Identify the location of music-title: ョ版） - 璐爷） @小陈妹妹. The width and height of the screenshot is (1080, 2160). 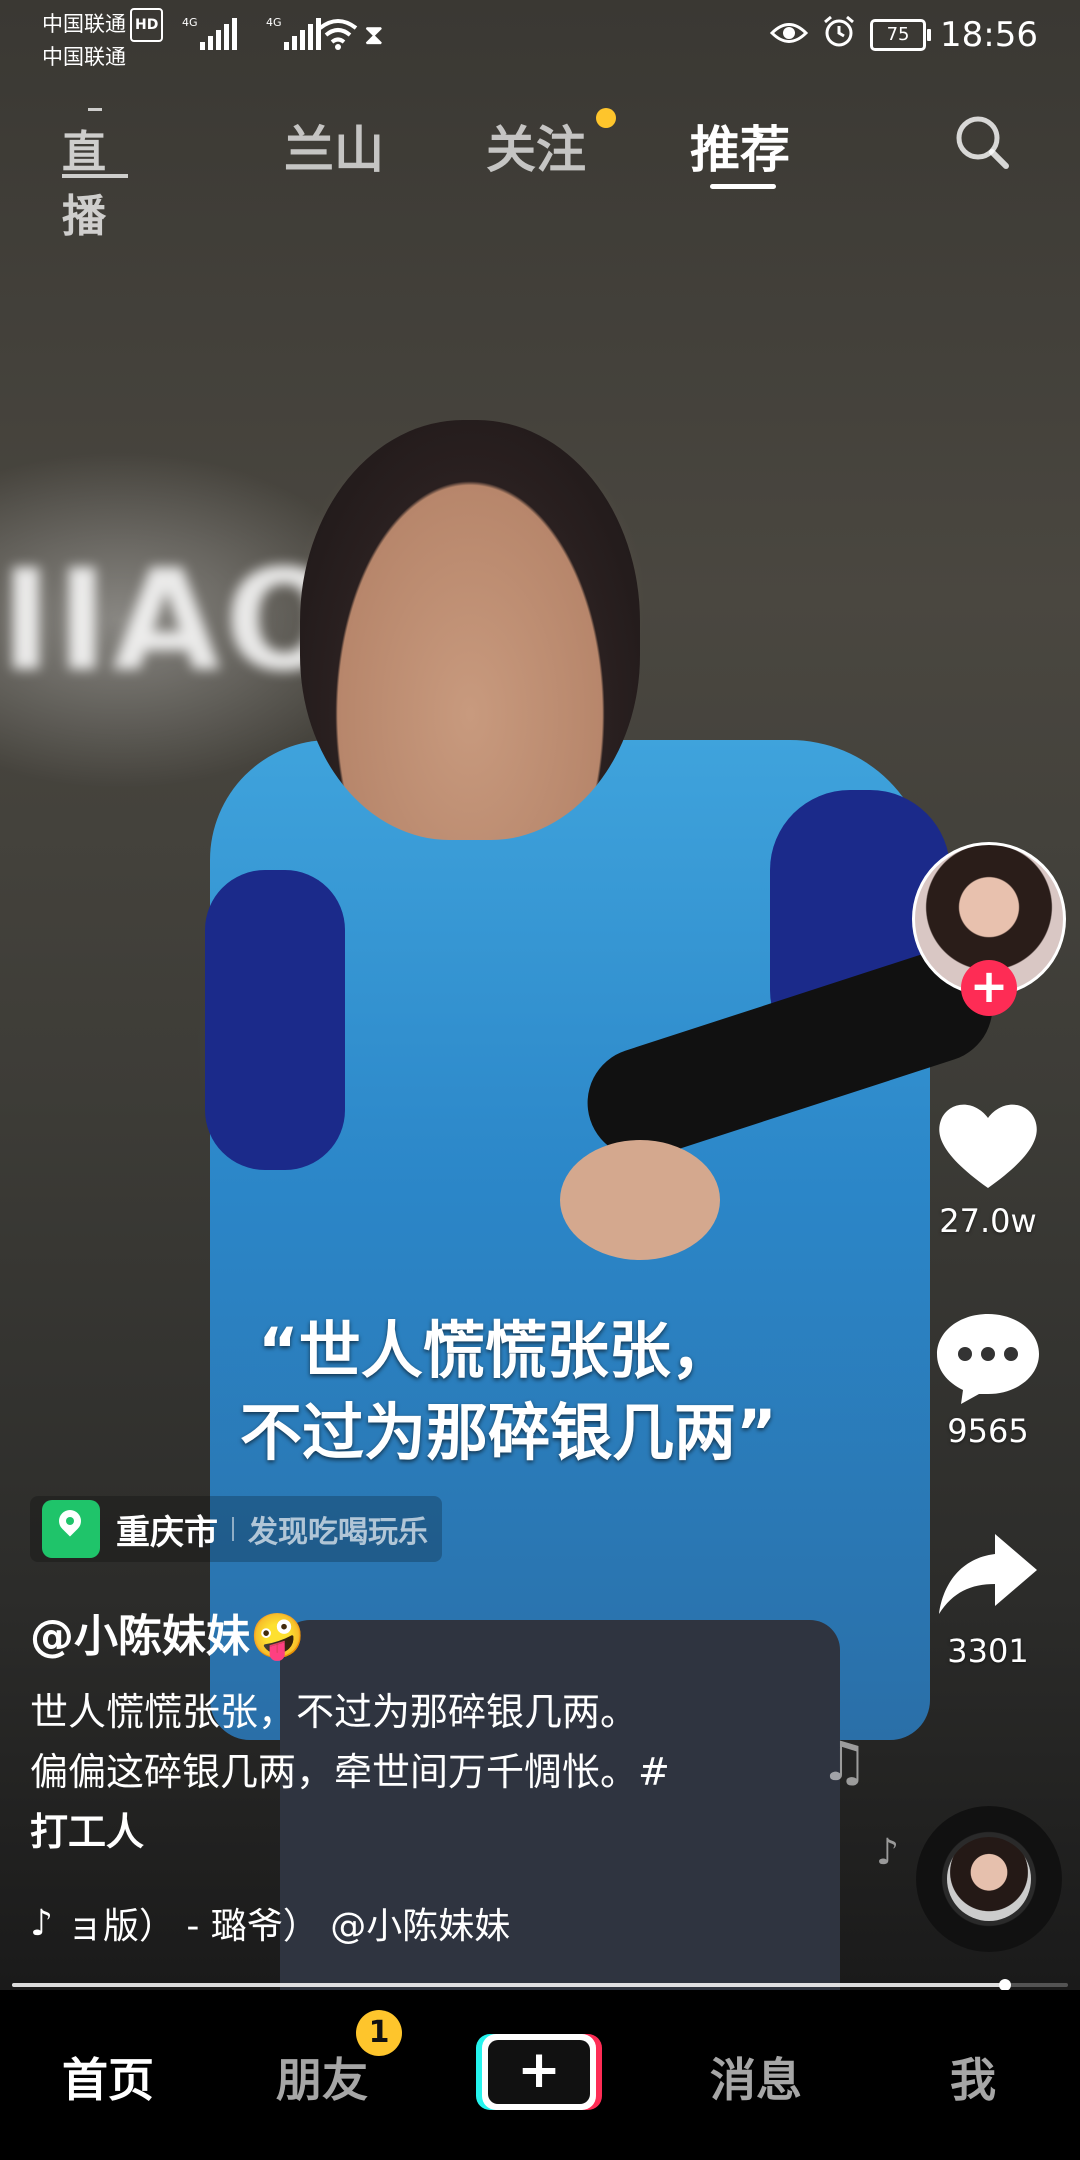
(288, 1926).